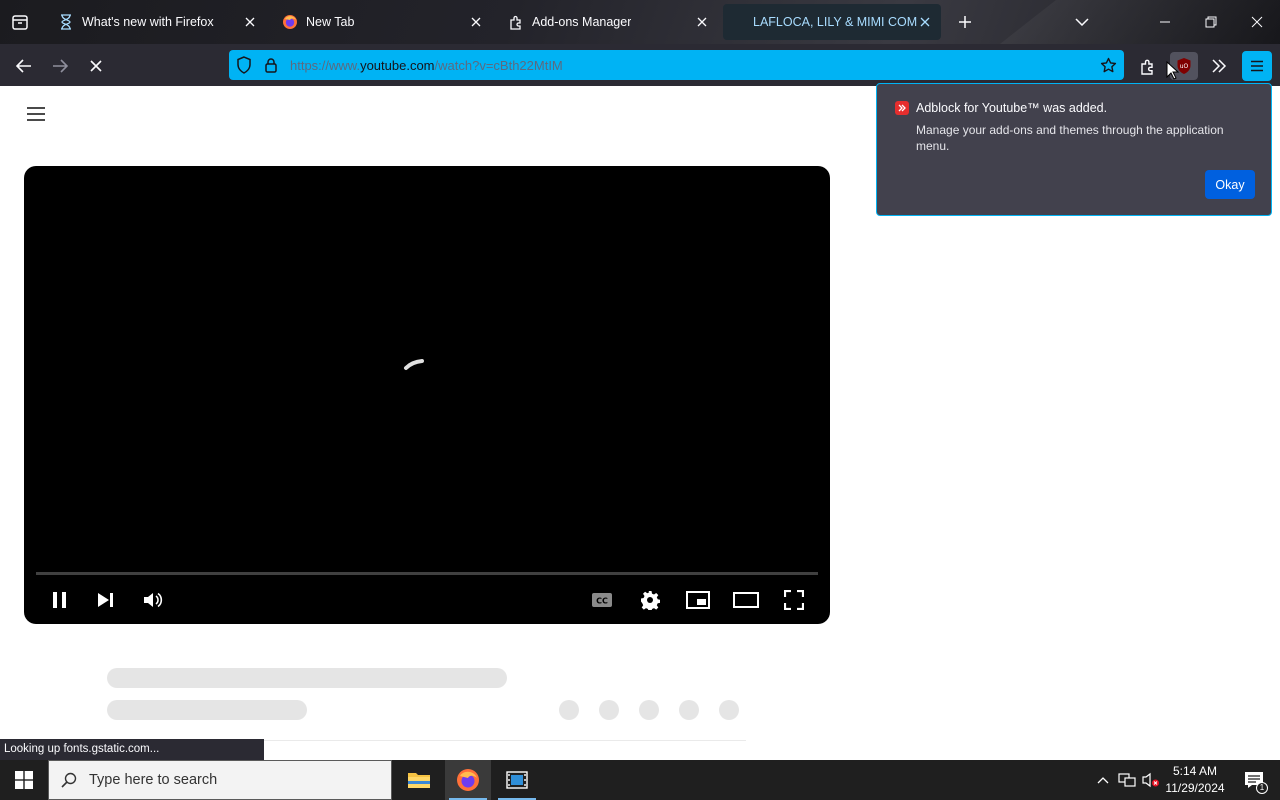 The image size is (1280, 800). Describe the element at coordinates (244, 65) in the screenshot. I see `shield-icon` at that location.